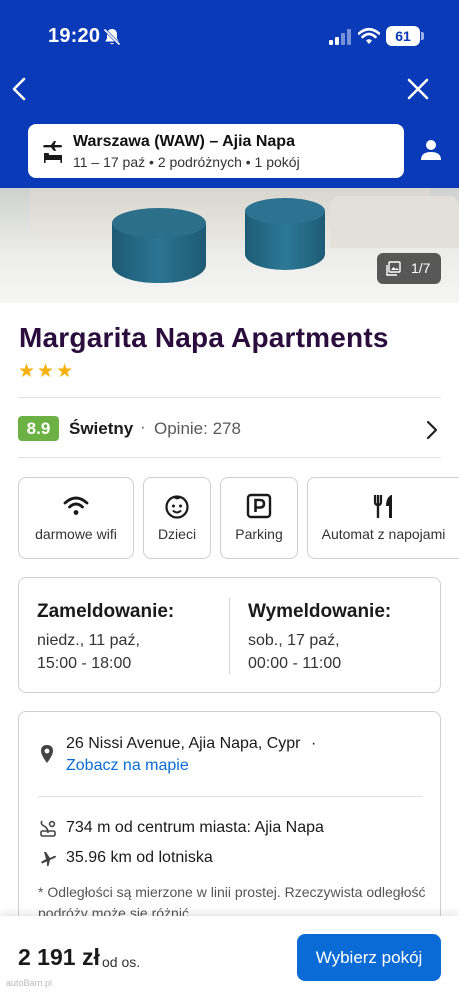 The width and height of the screenshot is (459, 998). What do you see at coordinates (197, 428) in the screenshot?
I see `reviews-count: Opinie: 278` at bounding box center [197, 428].